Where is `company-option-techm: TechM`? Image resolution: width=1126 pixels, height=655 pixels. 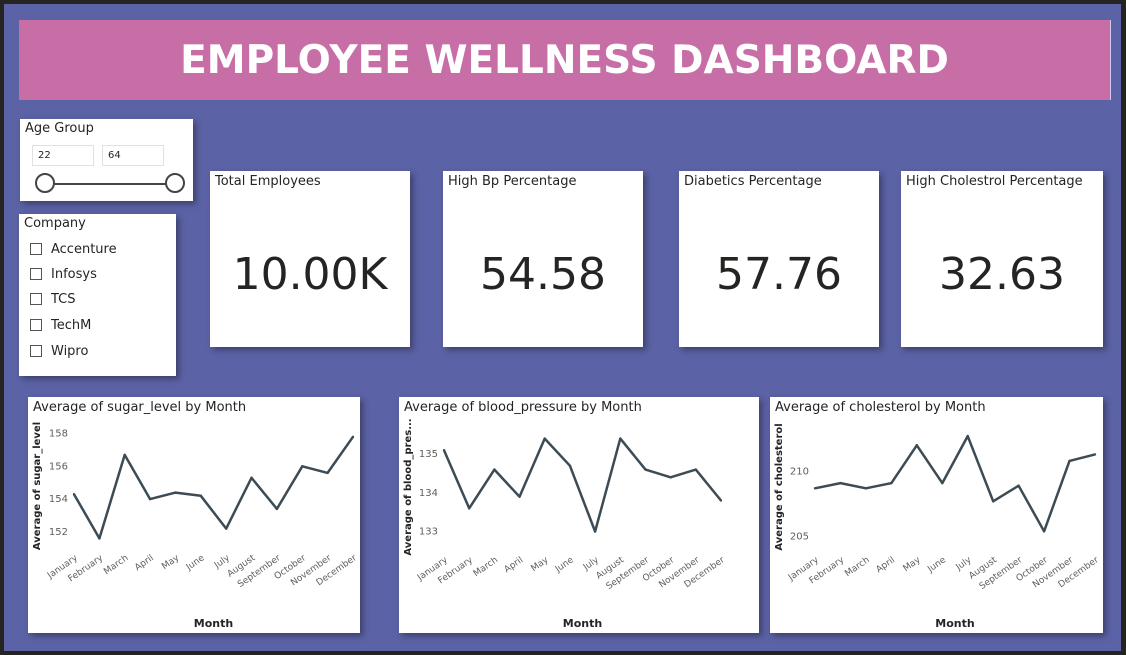 company-option-techm: TechM is located at coordinates (60, 325).